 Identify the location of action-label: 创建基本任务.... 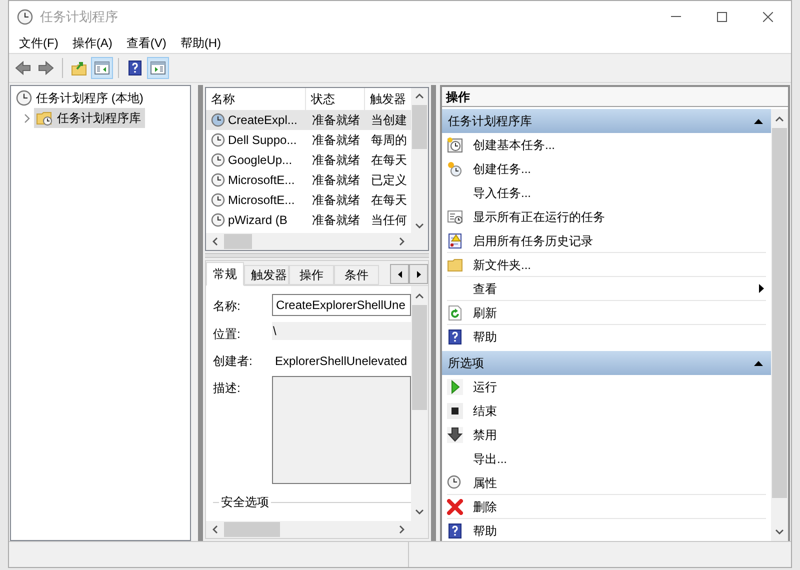
(514, 145).